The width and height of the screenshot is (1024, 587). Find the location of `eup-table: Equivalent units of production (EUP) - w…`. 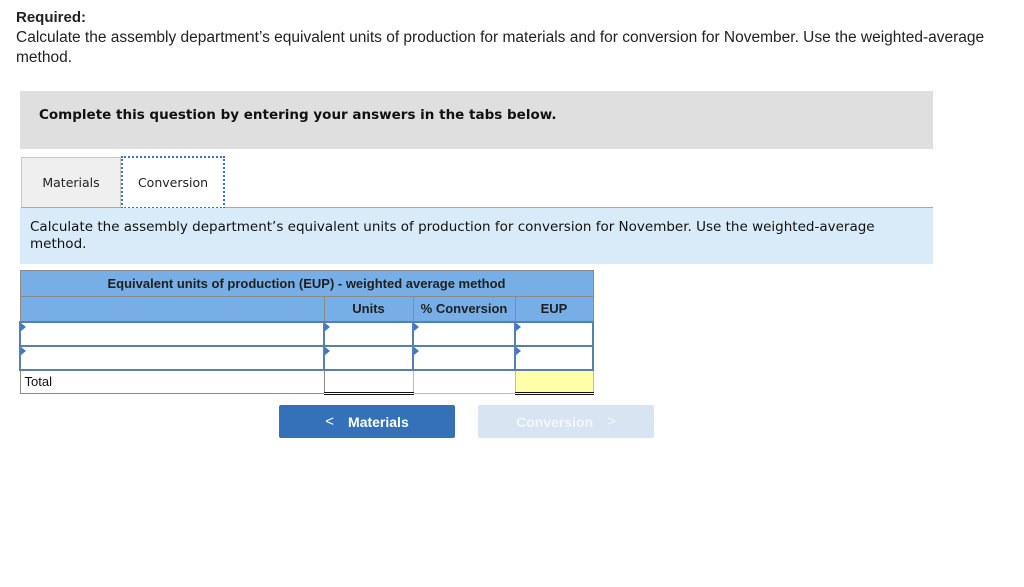

eup-table: Equivalent units of production (EUP) - w… is located at coordinates (306, 332).